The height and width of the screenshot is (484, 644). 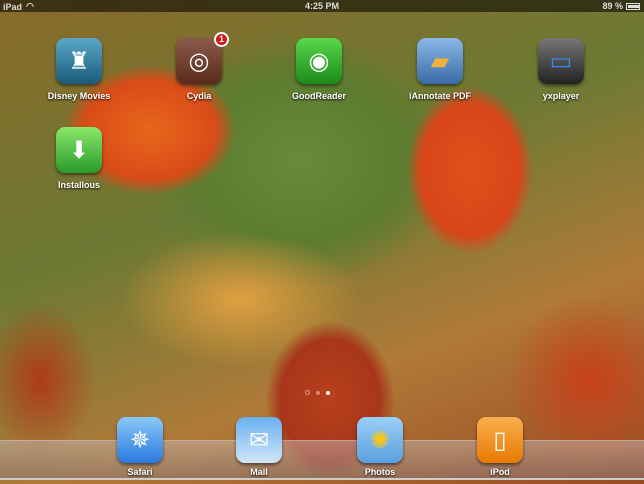 I want to click on app-label: Mail, so click(x=259, y=472).